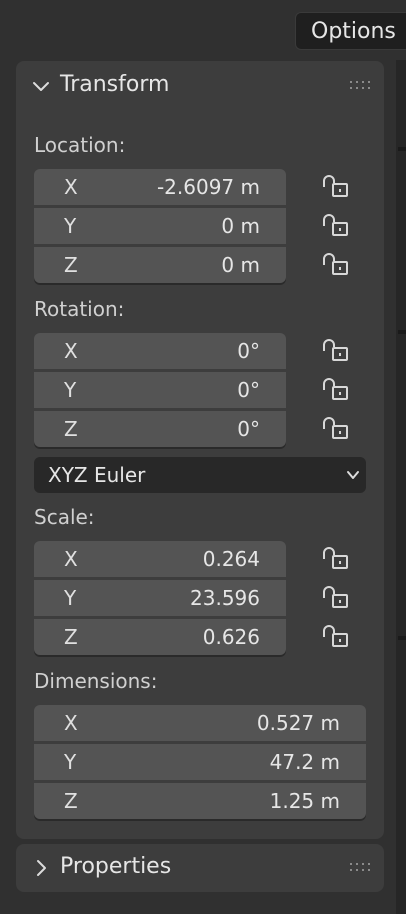 The height and width of the screenshot is (914, 406). I want to click on location-label: Location:, so click(80, 145).